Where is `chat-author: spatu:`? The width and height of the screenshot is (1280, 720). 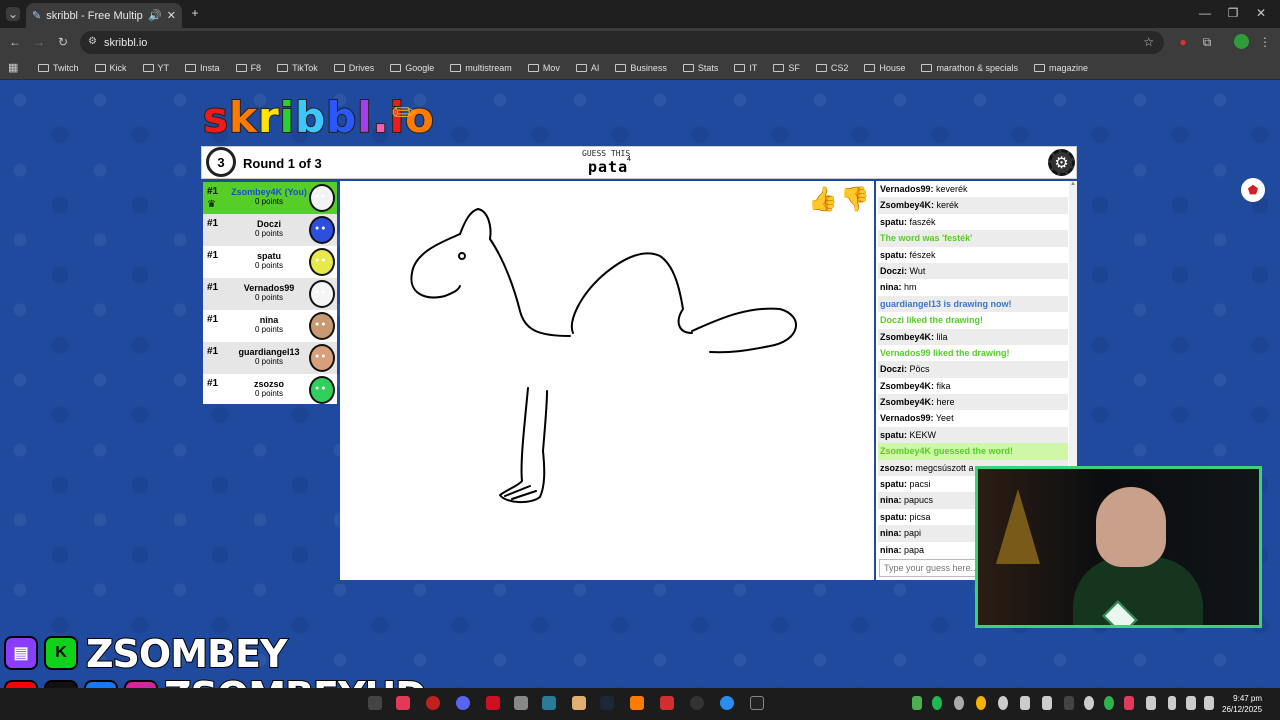
chat-author: spatu: is located at coordinates (893, 434).